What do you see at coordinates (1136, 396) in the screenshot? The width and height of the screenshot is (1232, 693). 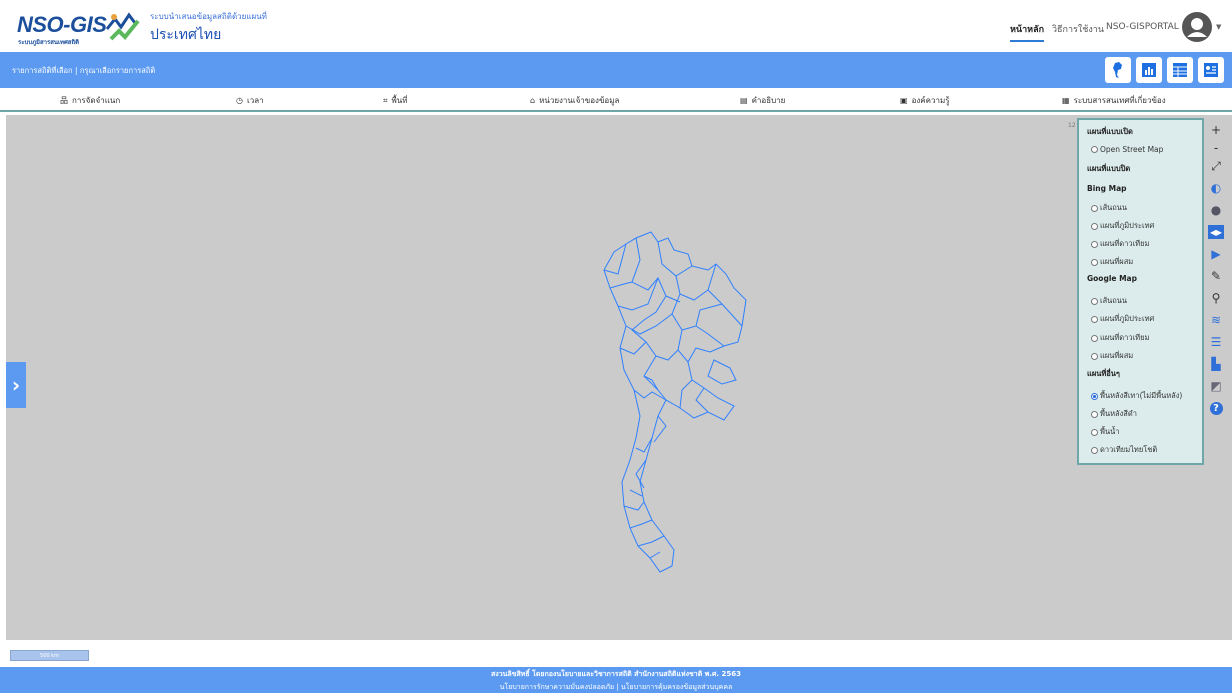 I see `gray-background-option: พื้นหลังสีเทา(ไม่มีพื้นหลัง)` at bounding box center [1136, 396].